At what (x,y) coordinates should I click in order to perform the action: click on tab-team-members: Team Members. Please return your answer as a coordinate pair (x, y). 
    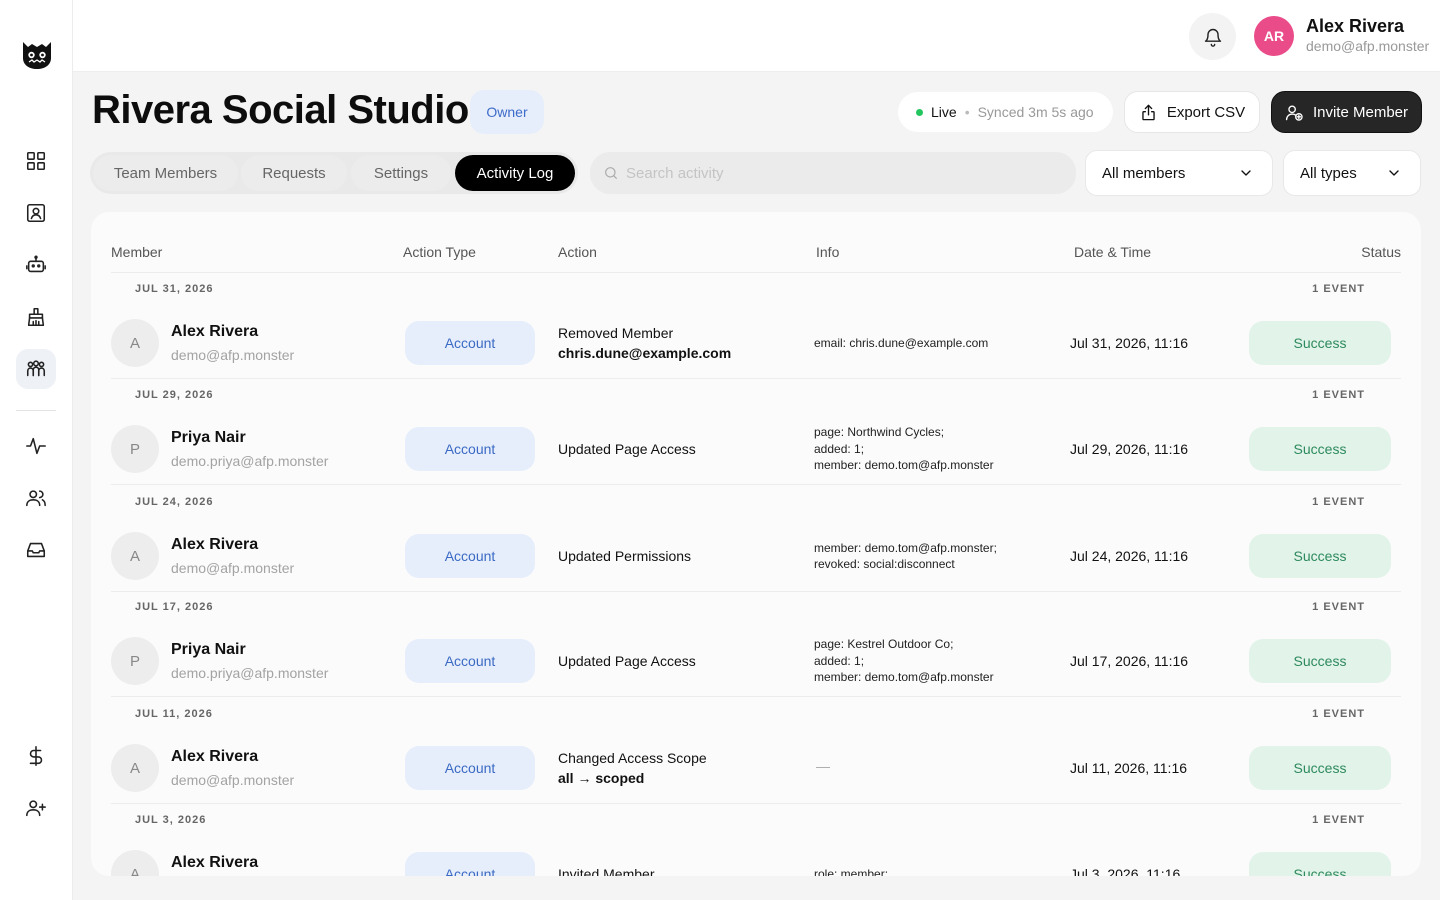
    Looking at the image, I should click on (165, 173).